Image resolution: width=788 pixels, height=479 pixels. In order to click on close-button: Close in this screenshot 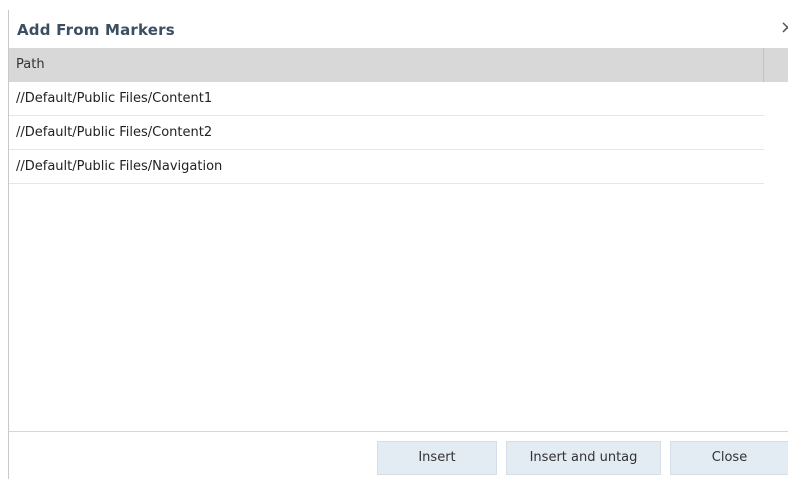, I will do `click(729, 458)`.